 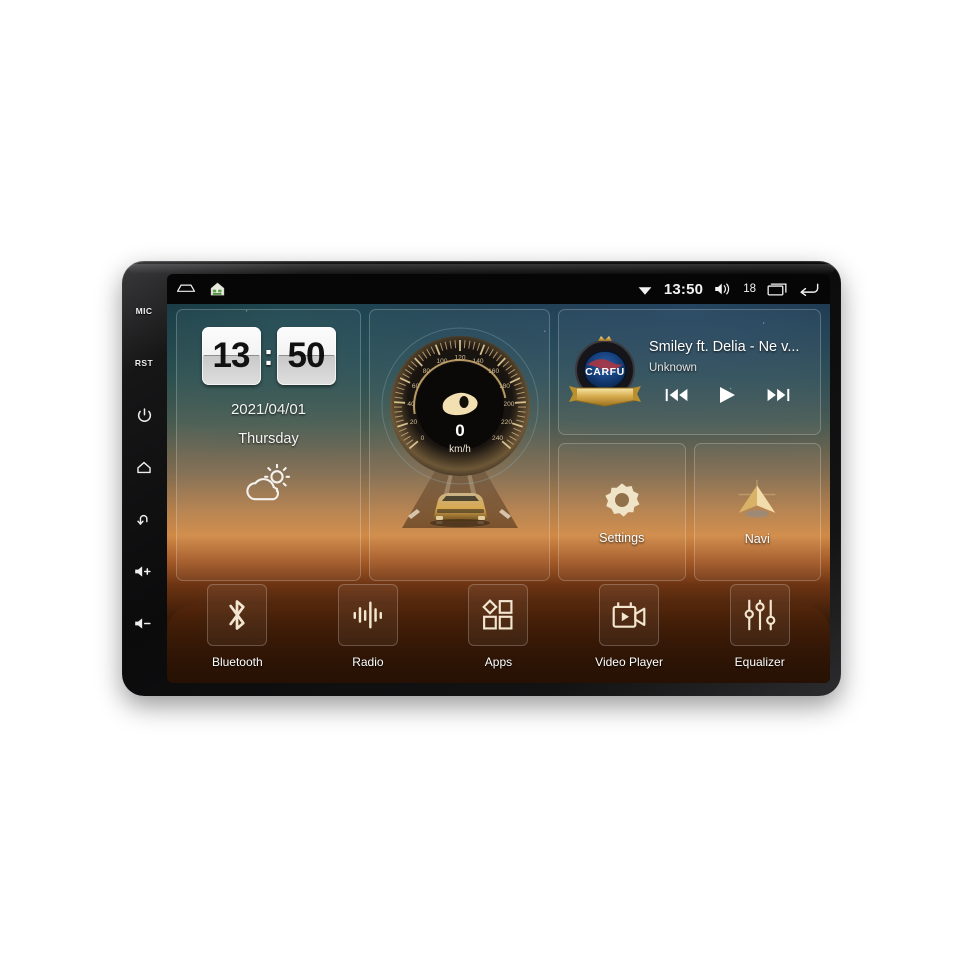 I want to click on settings-tile-label: Settings, so click(x=622, y=538).